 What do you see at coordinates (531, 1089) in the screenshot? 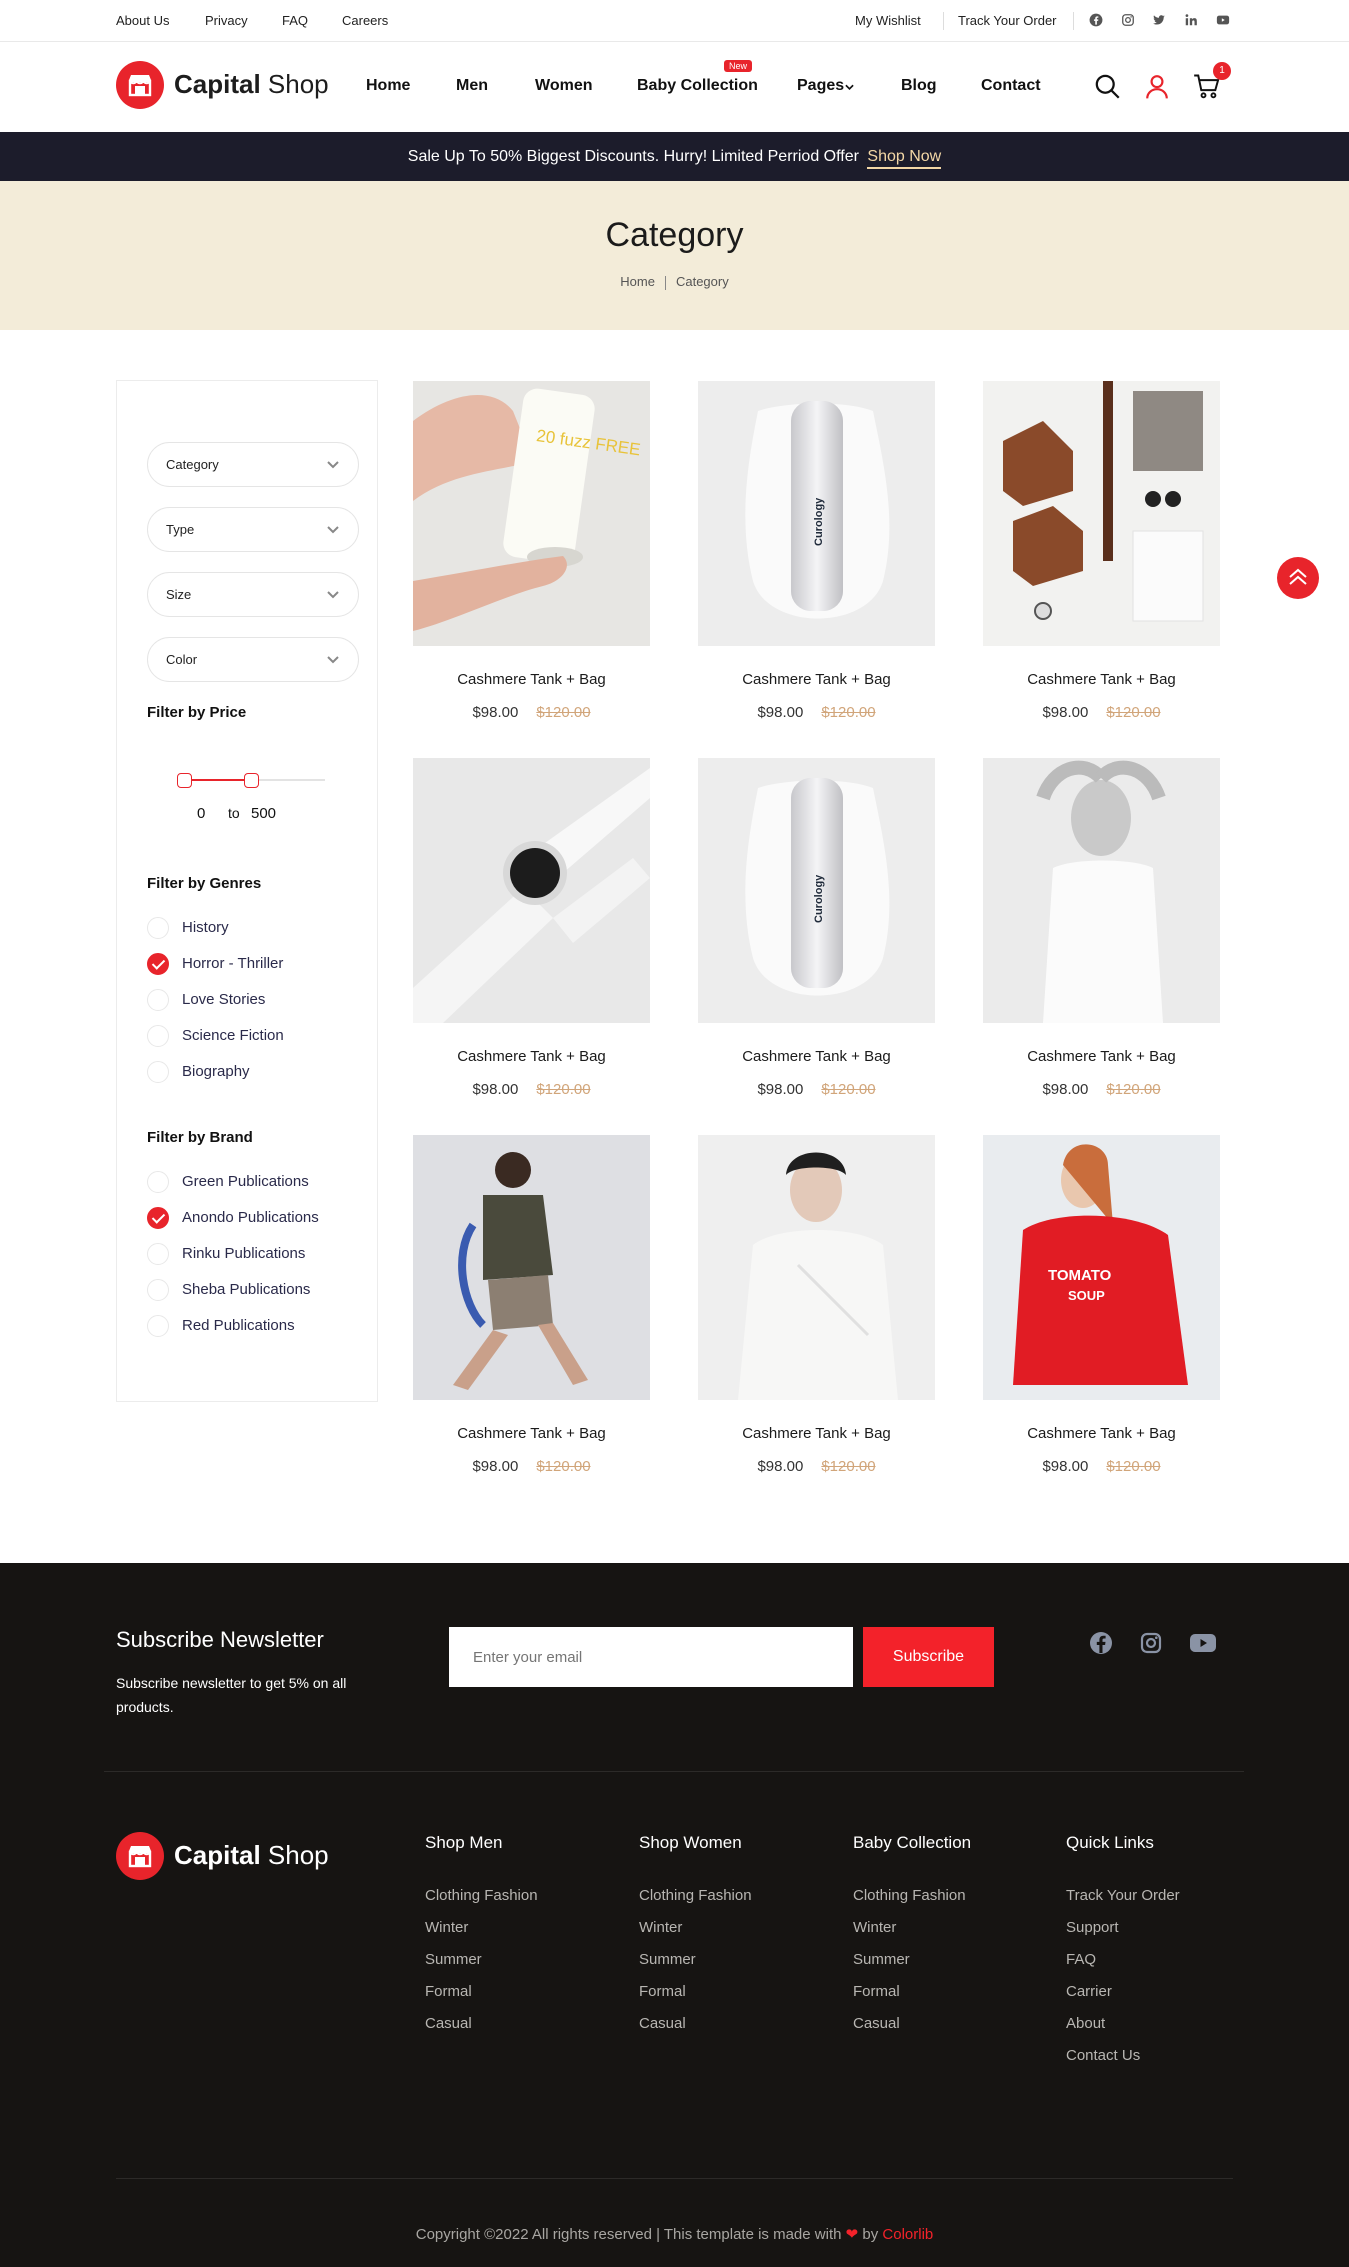
I see `product-price: $98.00 $120.00` at bounding box center [531, 1089].